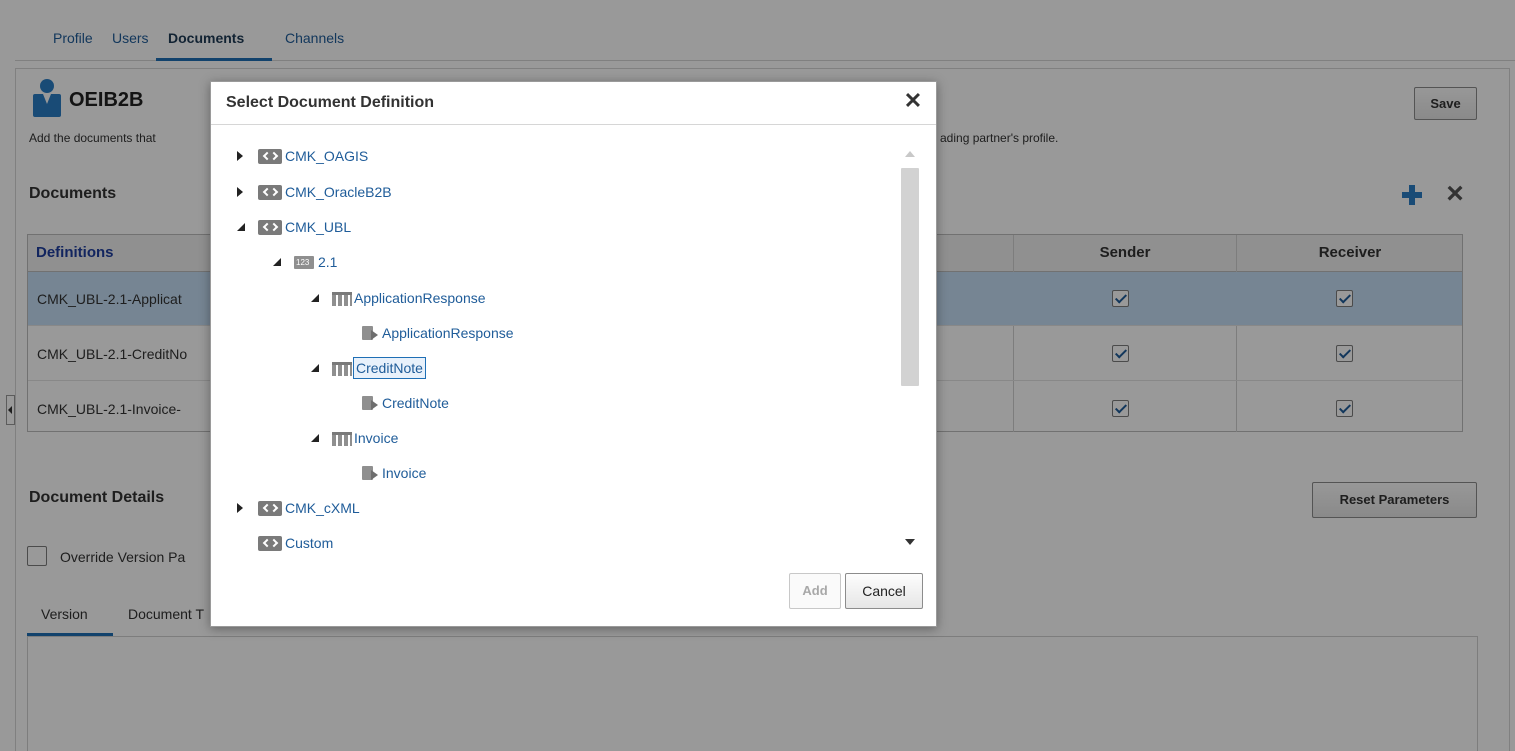  What do you see at coordinates (512, 403) in the screenshot?
I see `tree-node-creditnote-definition: CreditNote` at bounding box center [512, 403].